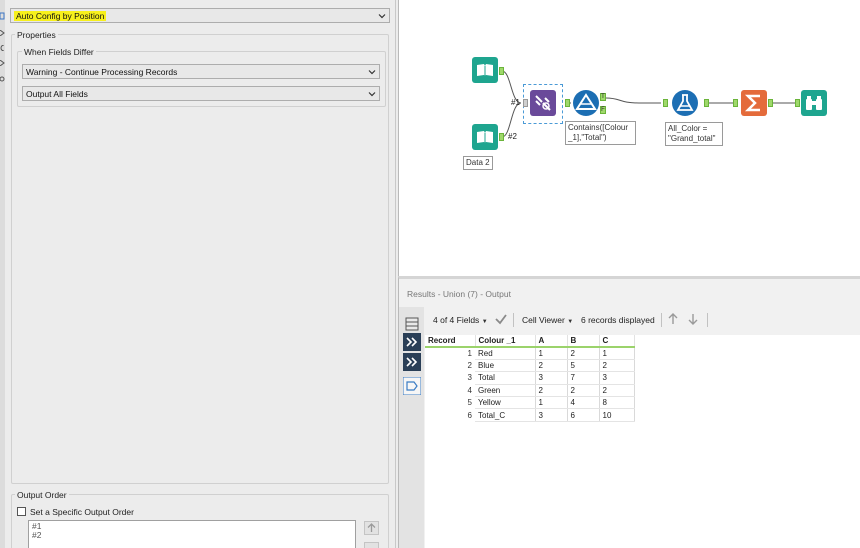 This screenshot has height=548, width=860. I want to click on record-cell: 4, so click(450, 390).